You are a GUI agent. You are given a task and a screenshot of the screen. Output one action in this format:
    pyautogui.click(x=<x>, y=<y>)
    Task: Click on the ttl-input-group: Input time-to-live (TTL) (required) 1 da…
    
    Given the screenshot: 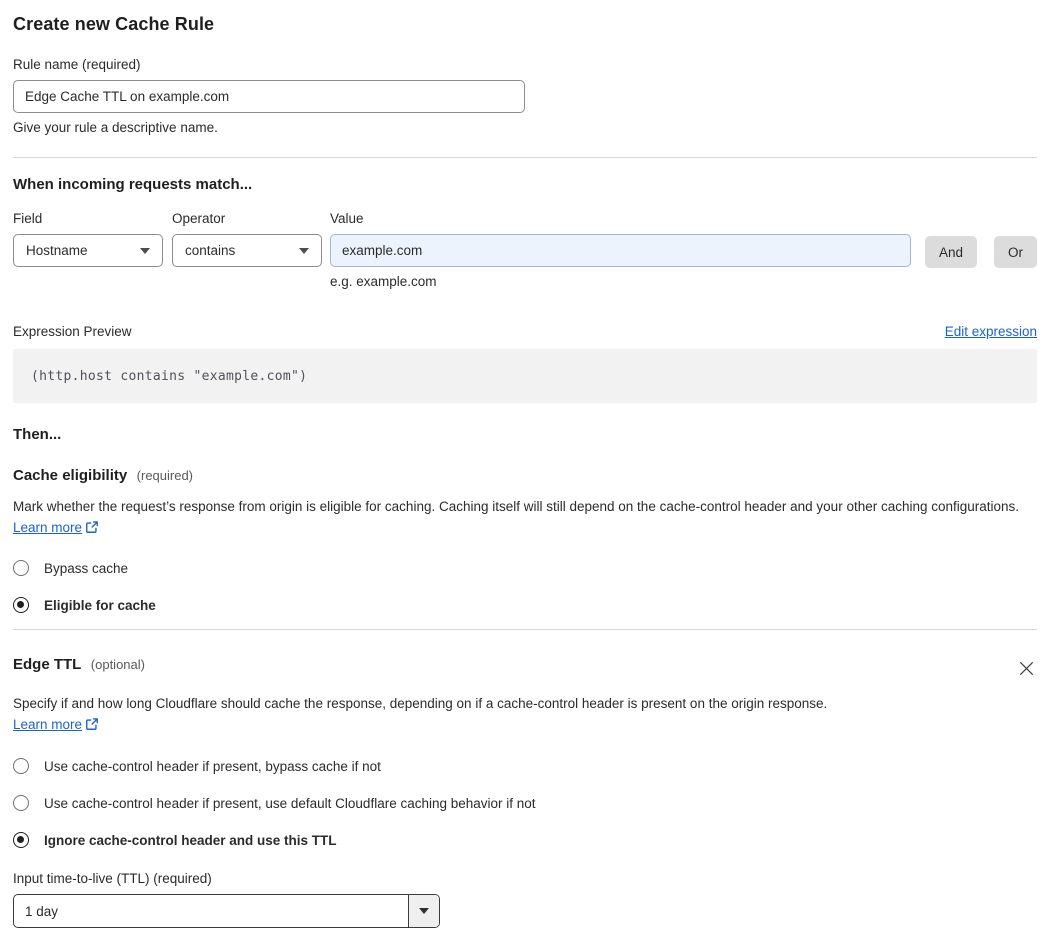 What is the action you would take?
    pyautogui.click(x=525, y=899)
    